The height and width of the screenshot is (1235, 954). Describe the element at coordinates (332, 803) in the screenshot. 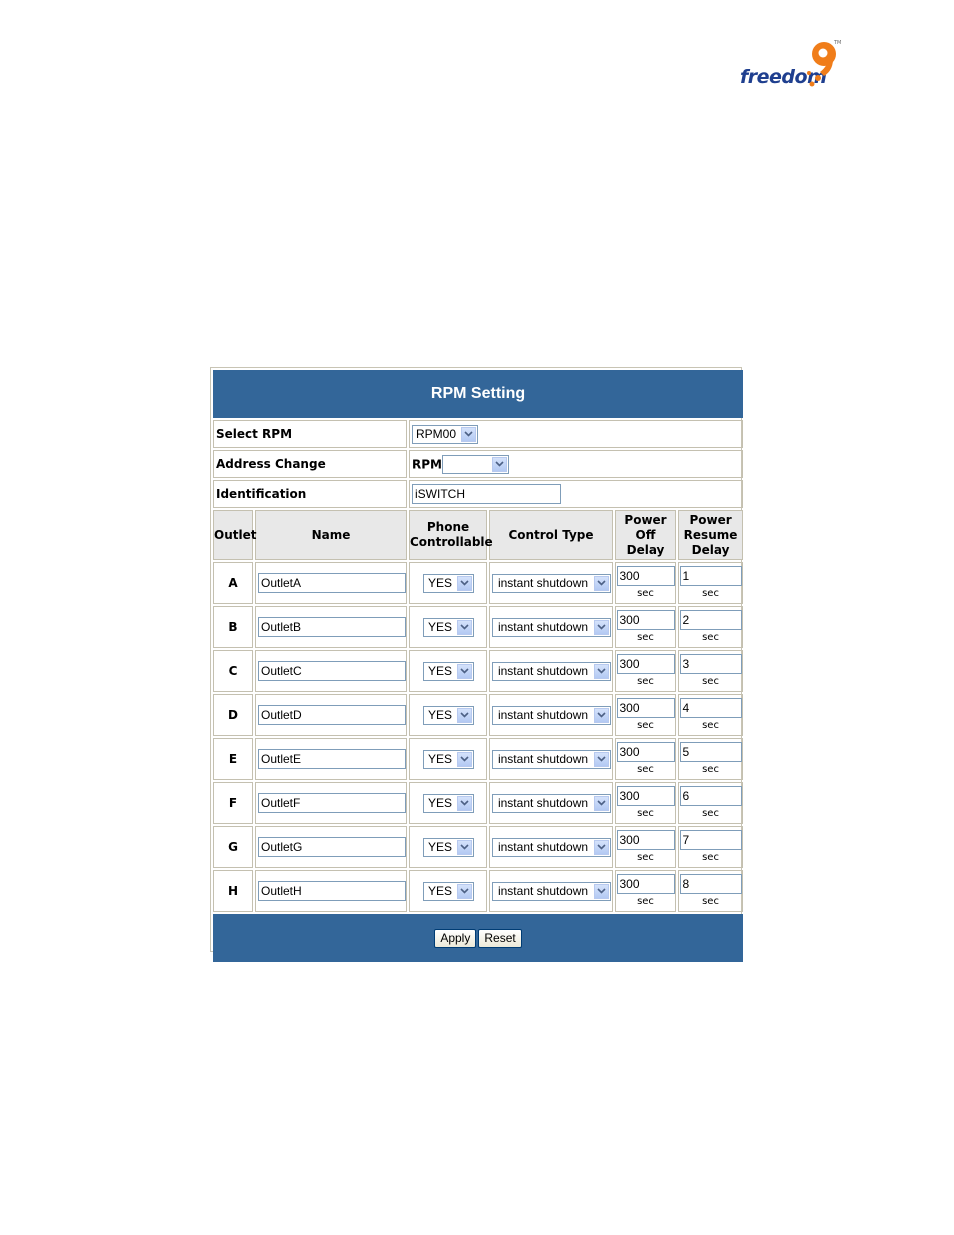

I see `outlet-name-input: OutletF` at that location.